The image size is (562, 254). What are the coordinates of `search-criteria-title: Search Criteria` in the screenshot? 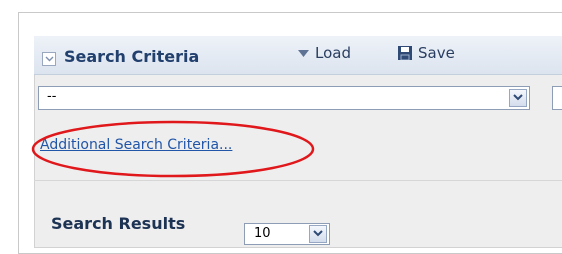 It's located at (132, 56).